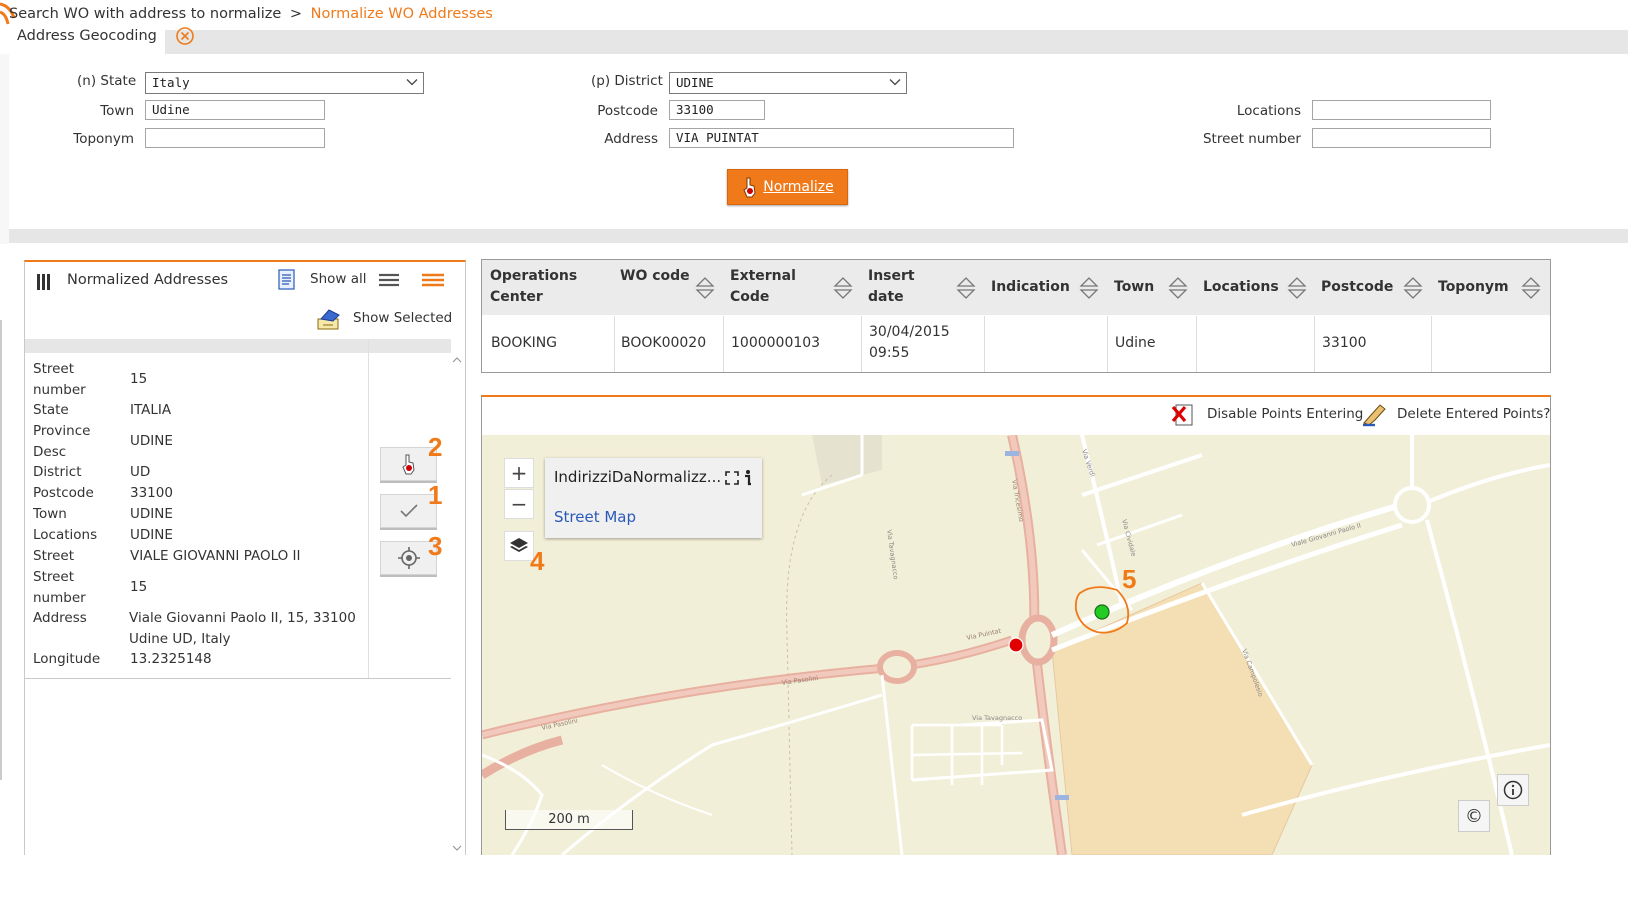  Describe the element at coordinates (749, 187) in the screenshot. I see `hand-pointer-icon` at that location.